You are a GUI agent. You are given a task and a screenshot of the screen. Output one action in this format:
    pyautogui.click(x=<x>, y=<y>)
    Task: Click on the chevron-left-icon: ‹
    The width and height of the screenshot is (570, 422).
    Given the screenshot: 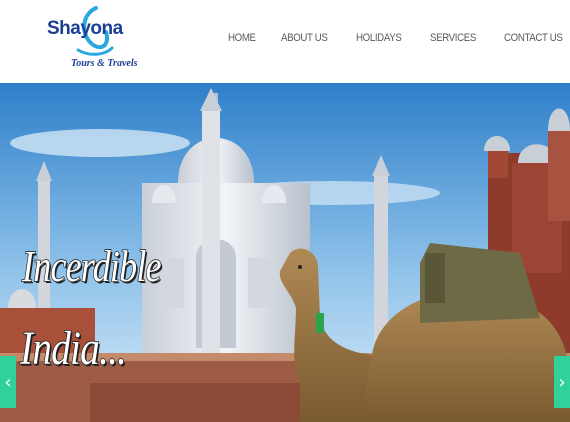 What is the action you would take?
    pyautogui.click(x=8, y=382)
    